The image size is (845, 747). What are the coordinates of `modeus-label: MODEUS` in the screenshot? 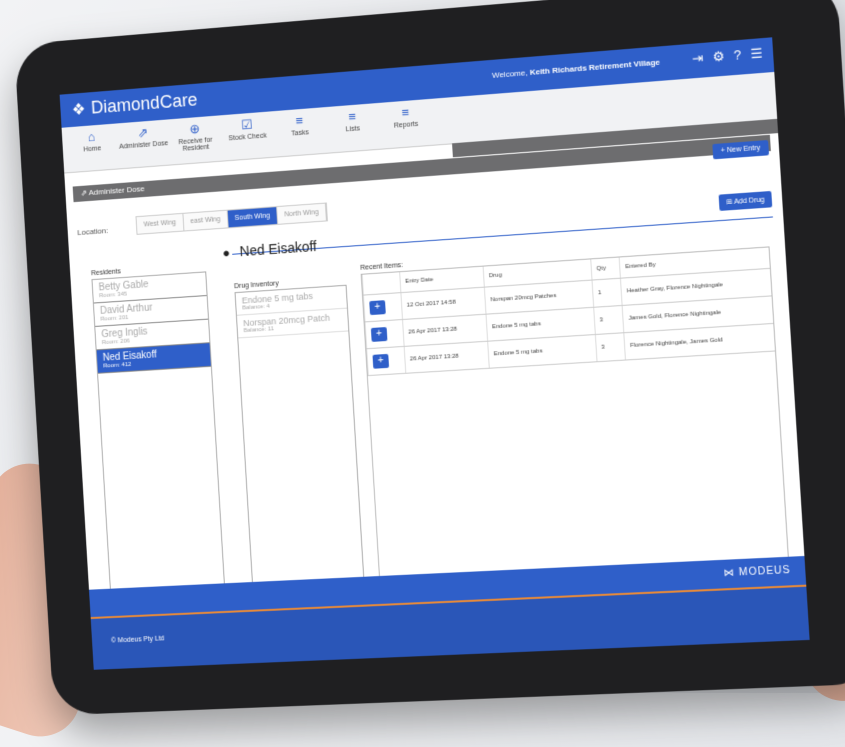 It's located at (765, 571).